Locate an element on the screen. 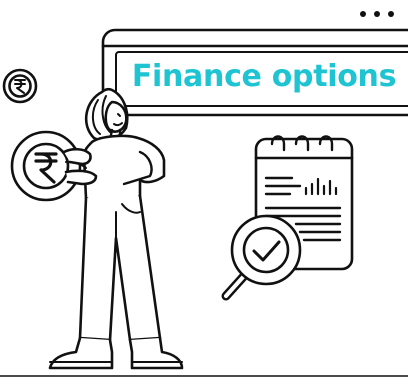 The height and width of the screenshot is (378, 408). more-options-button is located at coordinates (377, 14).